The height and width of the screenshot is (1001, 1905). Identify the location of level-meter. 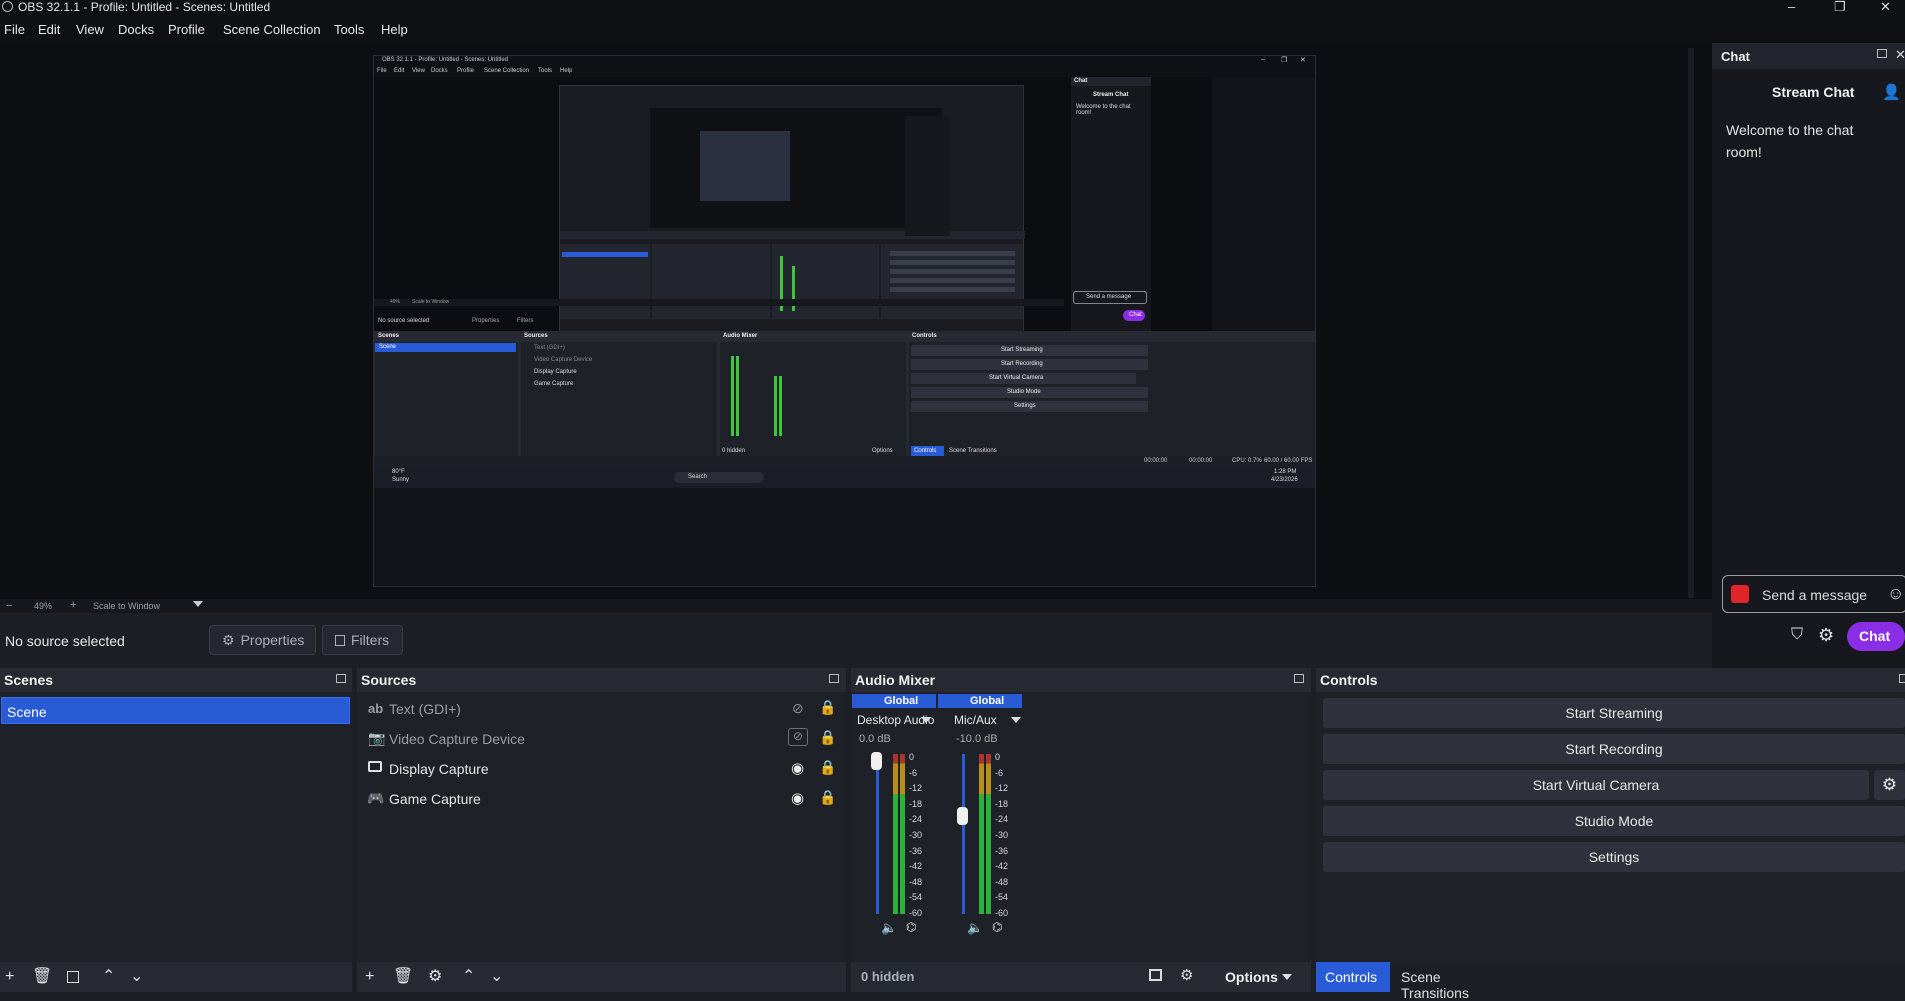
(902, 834).